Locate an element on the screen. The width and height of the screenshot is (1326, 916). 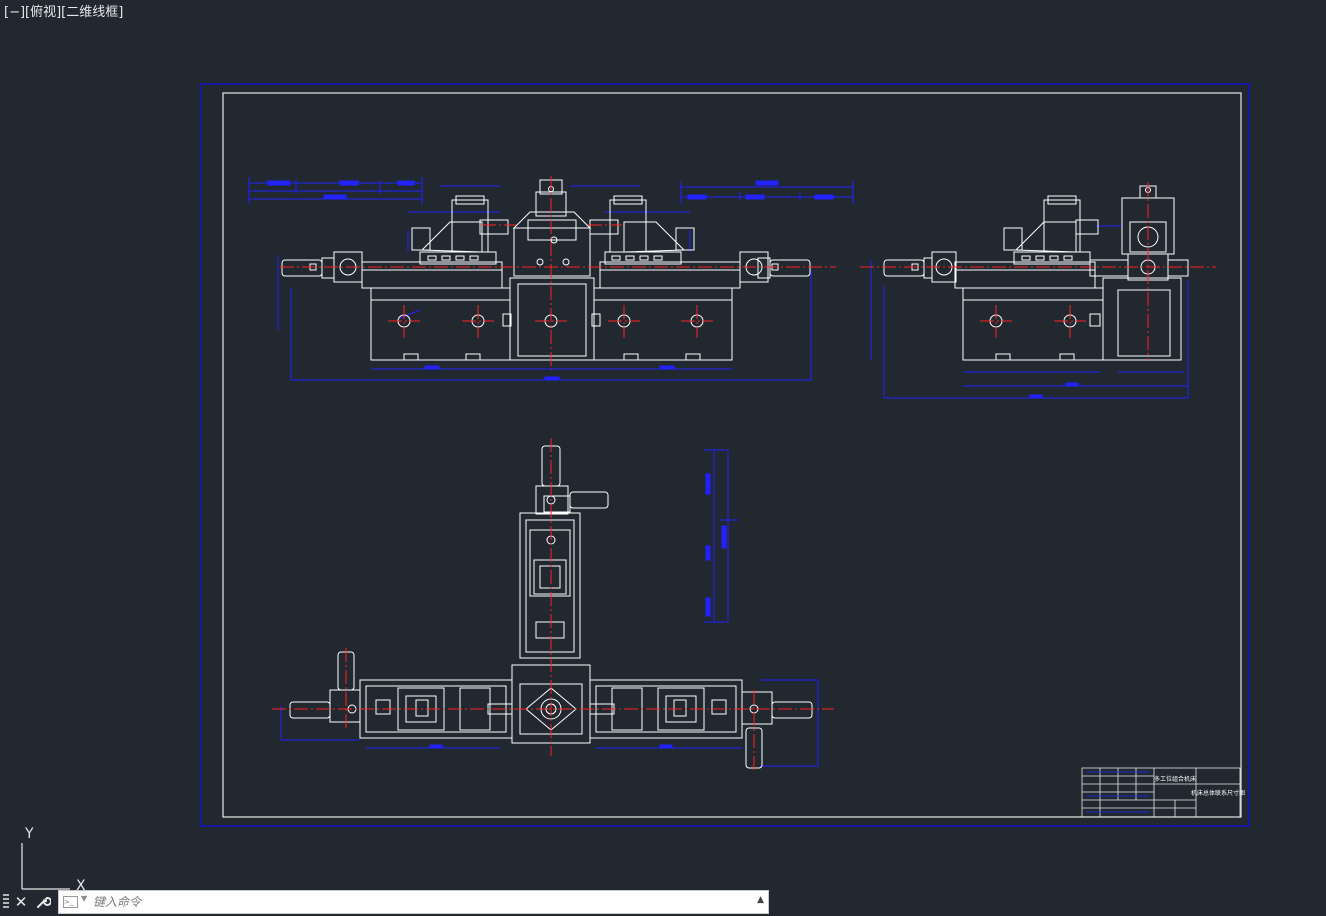
wrench-icon is located at coordinates (43, 902).